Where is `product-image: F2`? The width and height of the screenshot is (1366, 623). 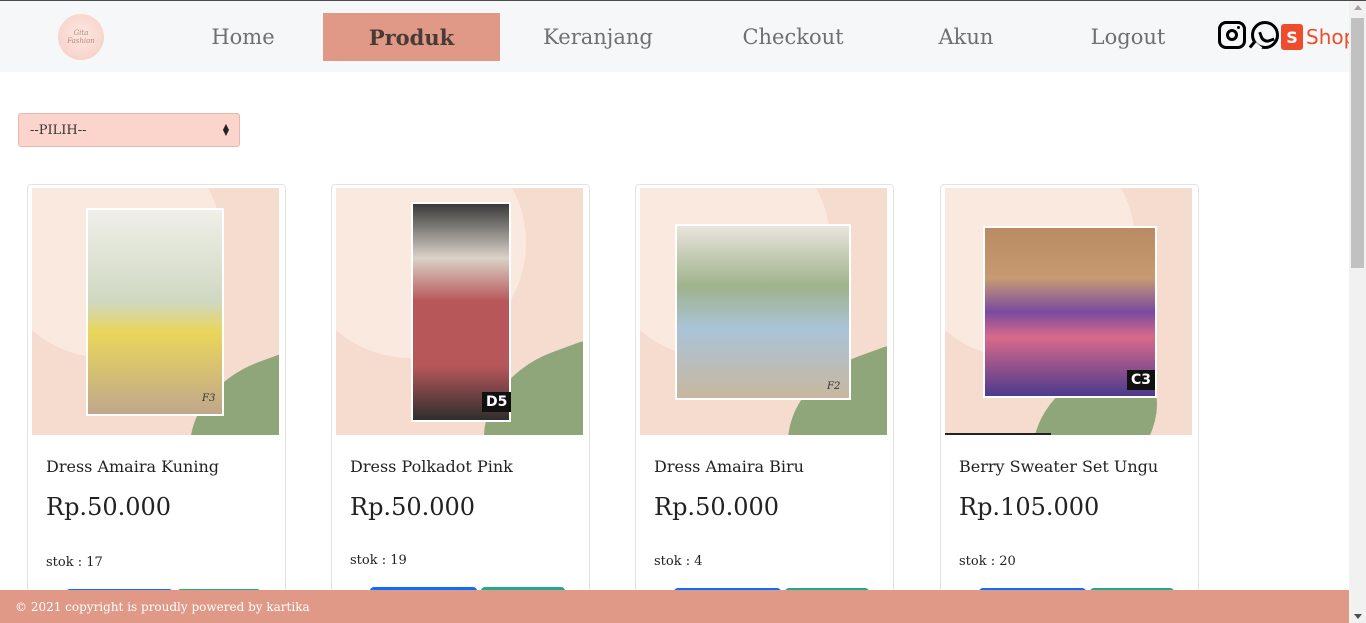
product-image: F2 is located at coordinates (763, 311).